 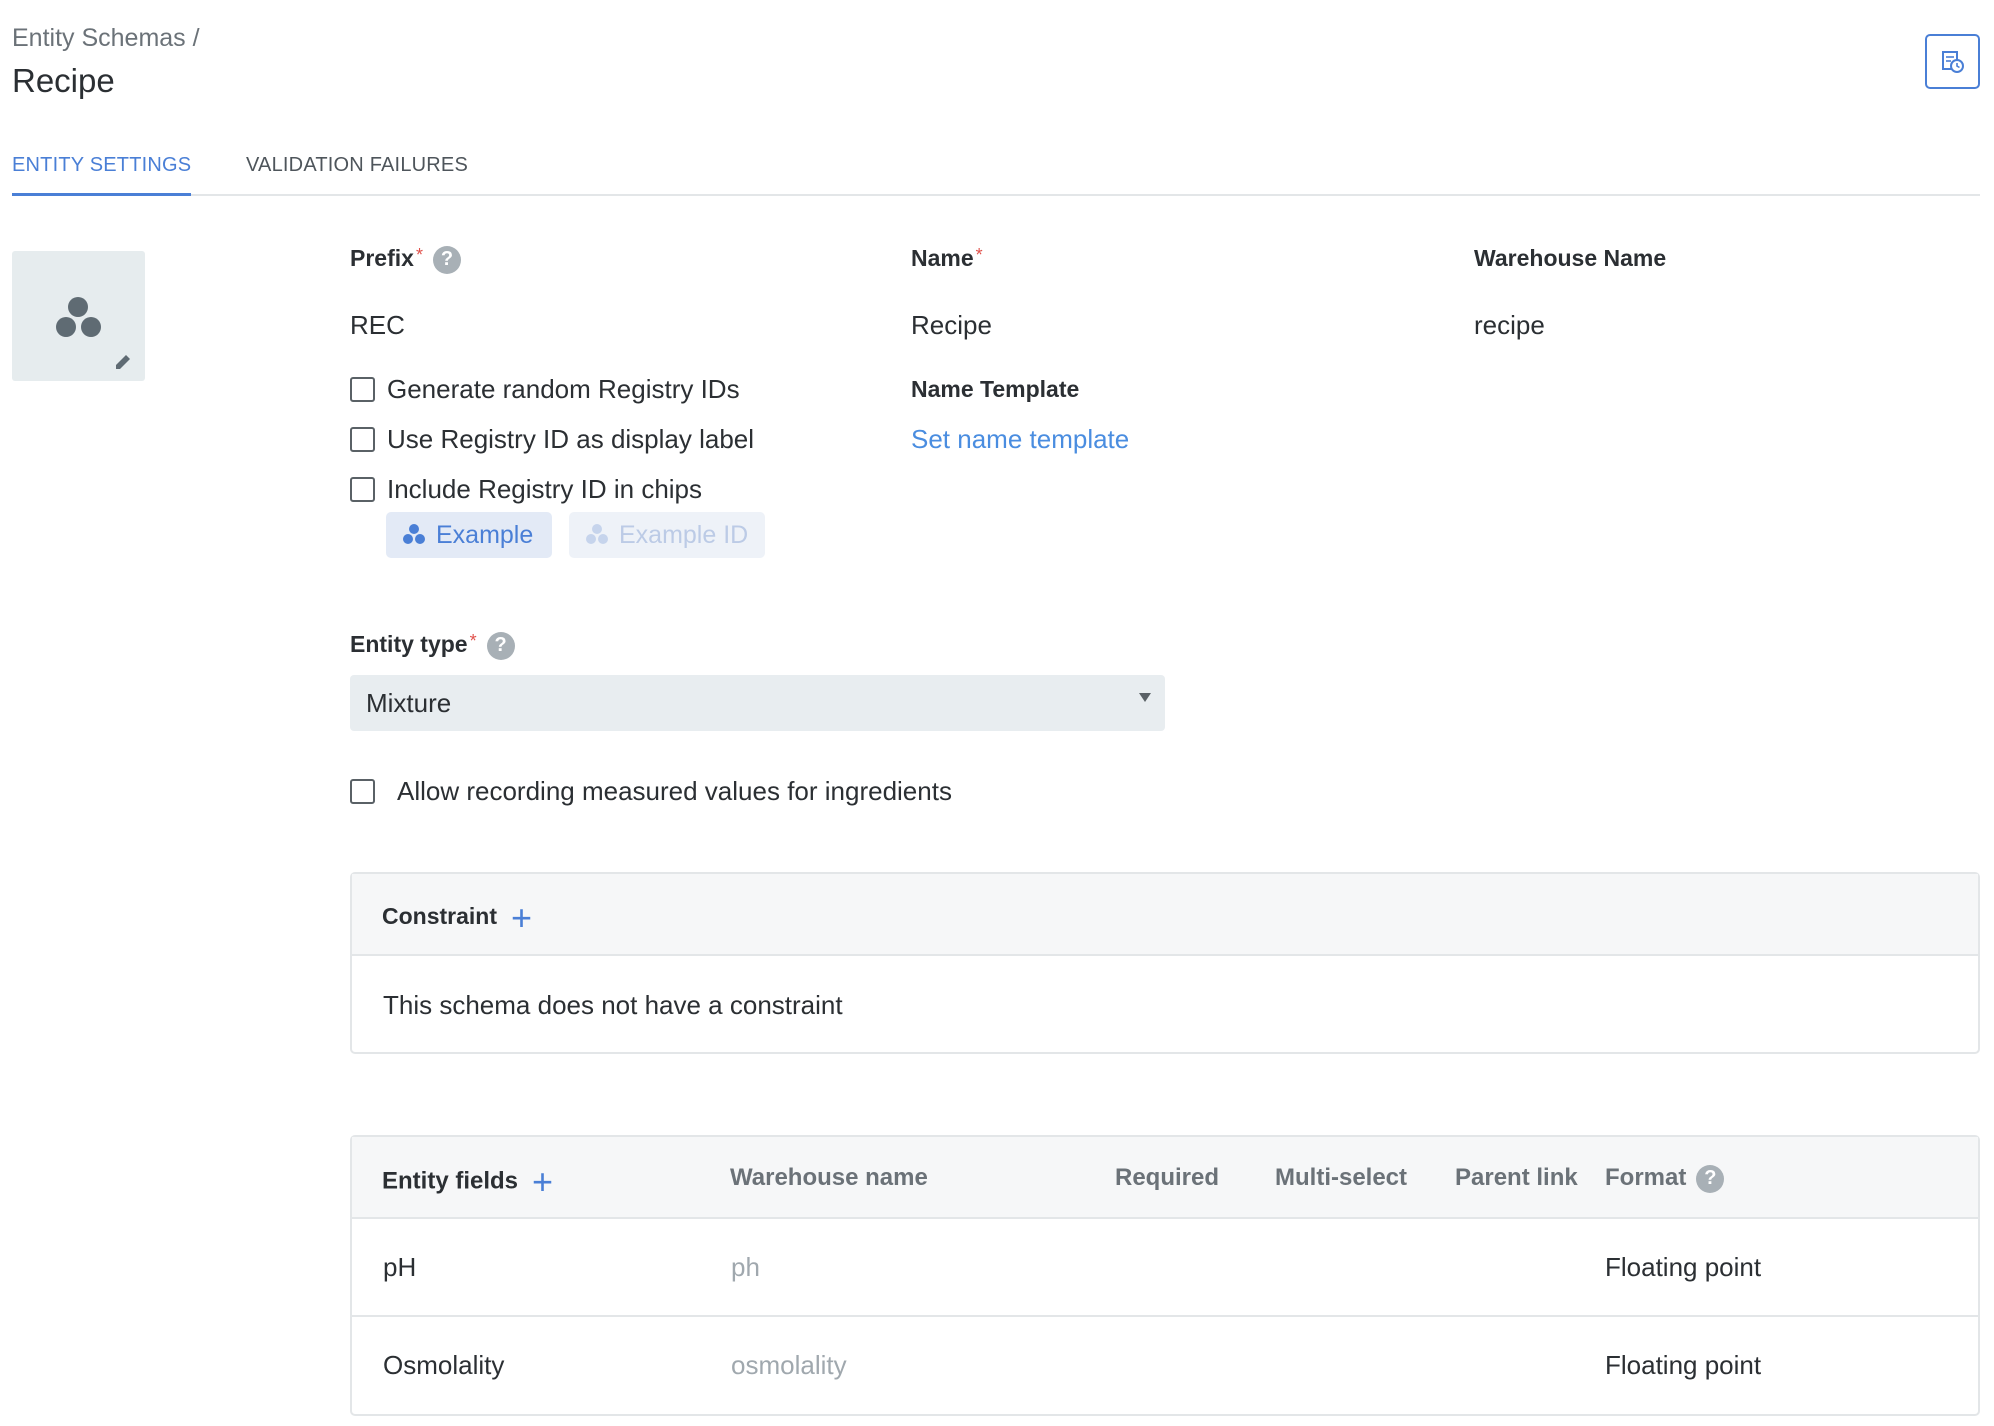 What do you see at coordinates (1509, 325) in the screenshot?
I see `warehouse-name-value: recipe` at bounding box center [1509, 325].